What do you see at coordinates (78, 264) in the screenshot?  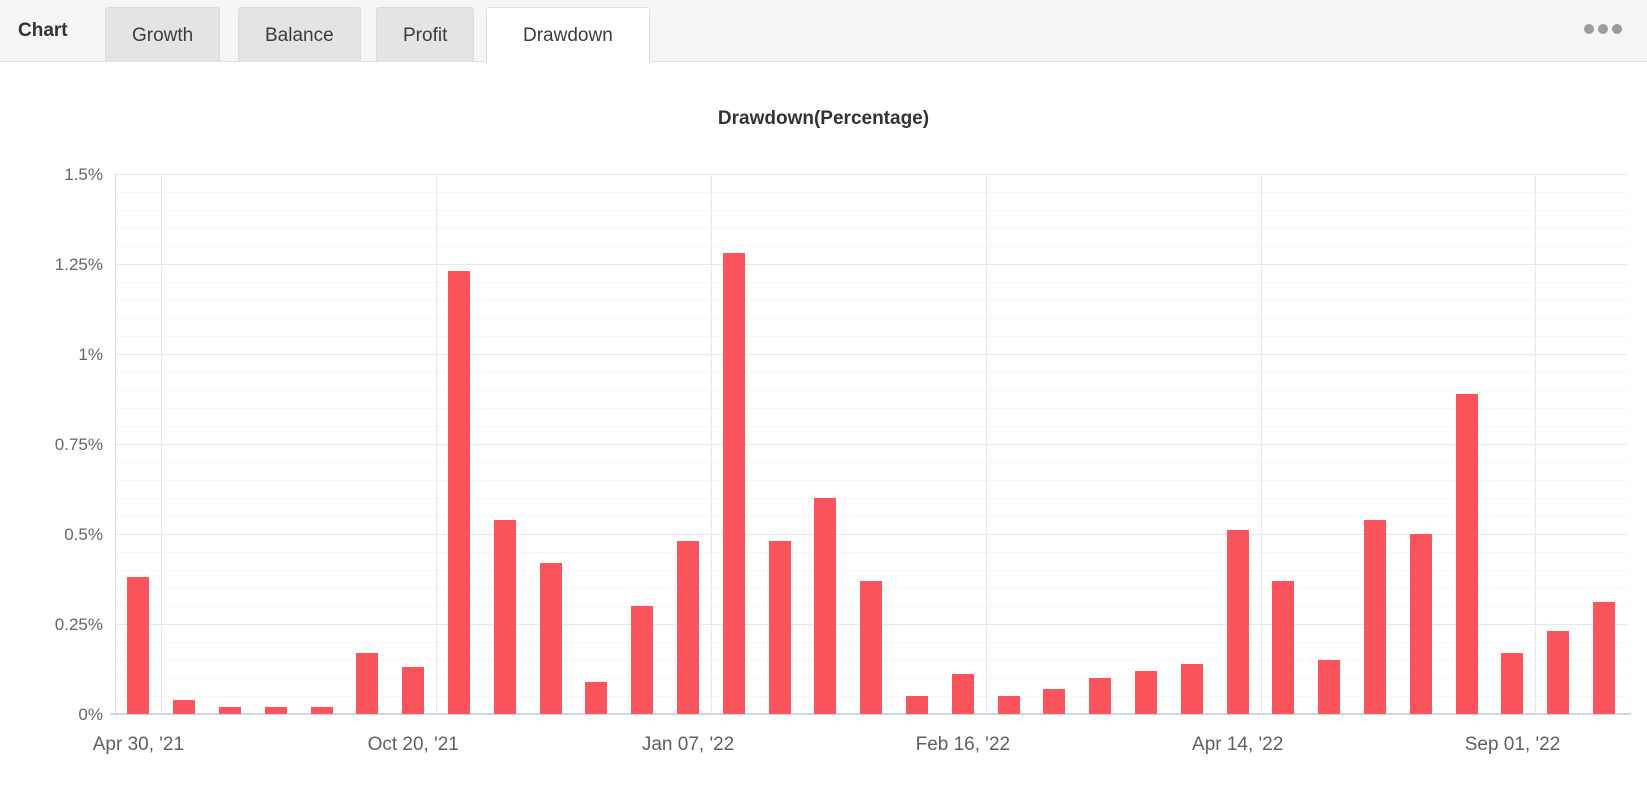 I see `y-axis-tick-label: 1.25%` at bounding box center [78, 264].